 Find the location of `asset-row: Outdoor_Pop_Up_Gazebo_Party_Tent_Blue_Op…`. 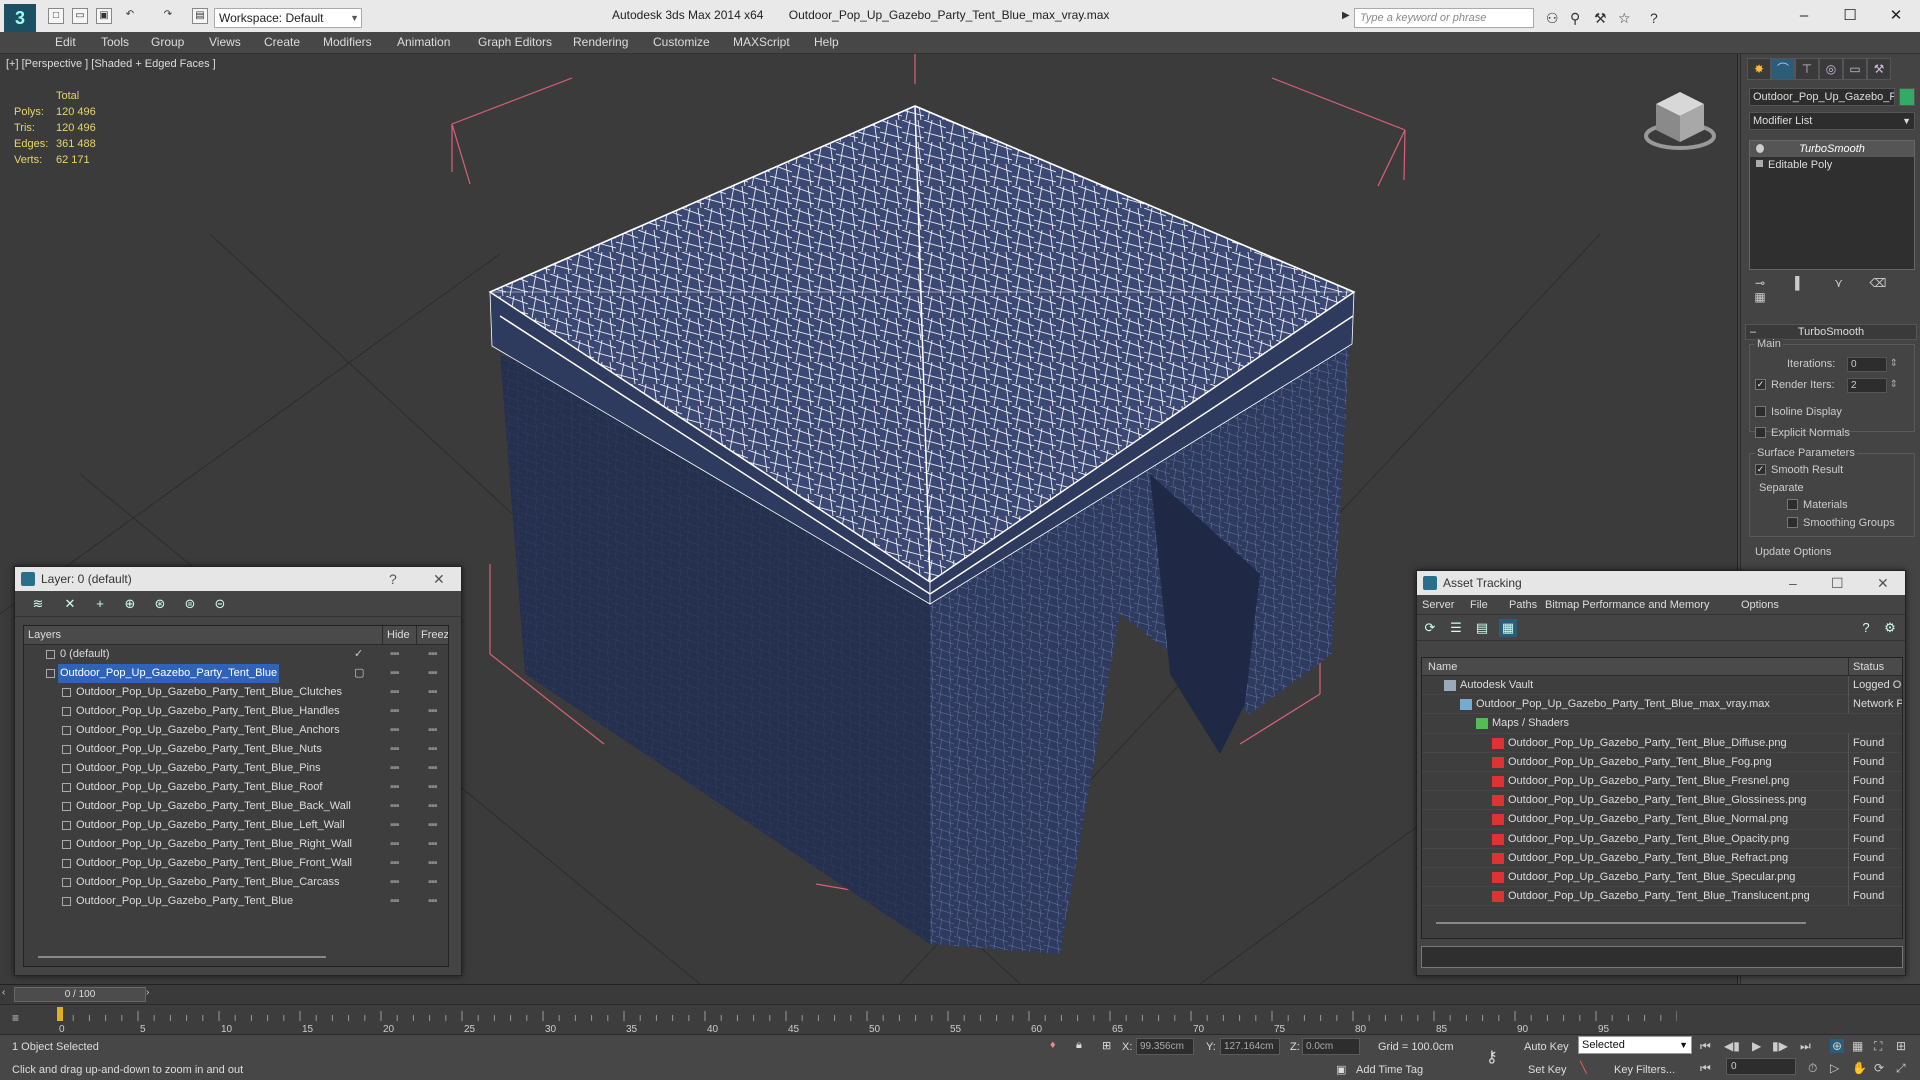

asset-row: Outdoor_Pop_Up_Gazebo_Party_Tent_Blue_Op… is located at coordinates (1662, 839).